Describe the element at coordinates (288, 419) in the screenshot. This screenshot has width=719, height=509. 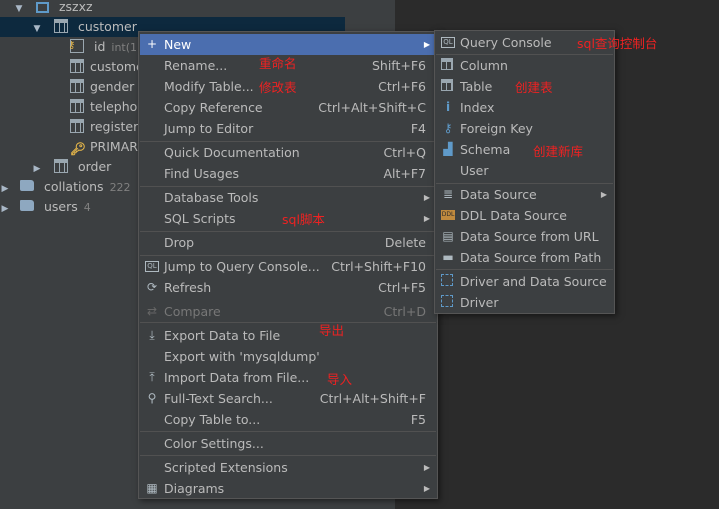
I see `menu-item-copy-table: Copy Table to... F5` at that location.